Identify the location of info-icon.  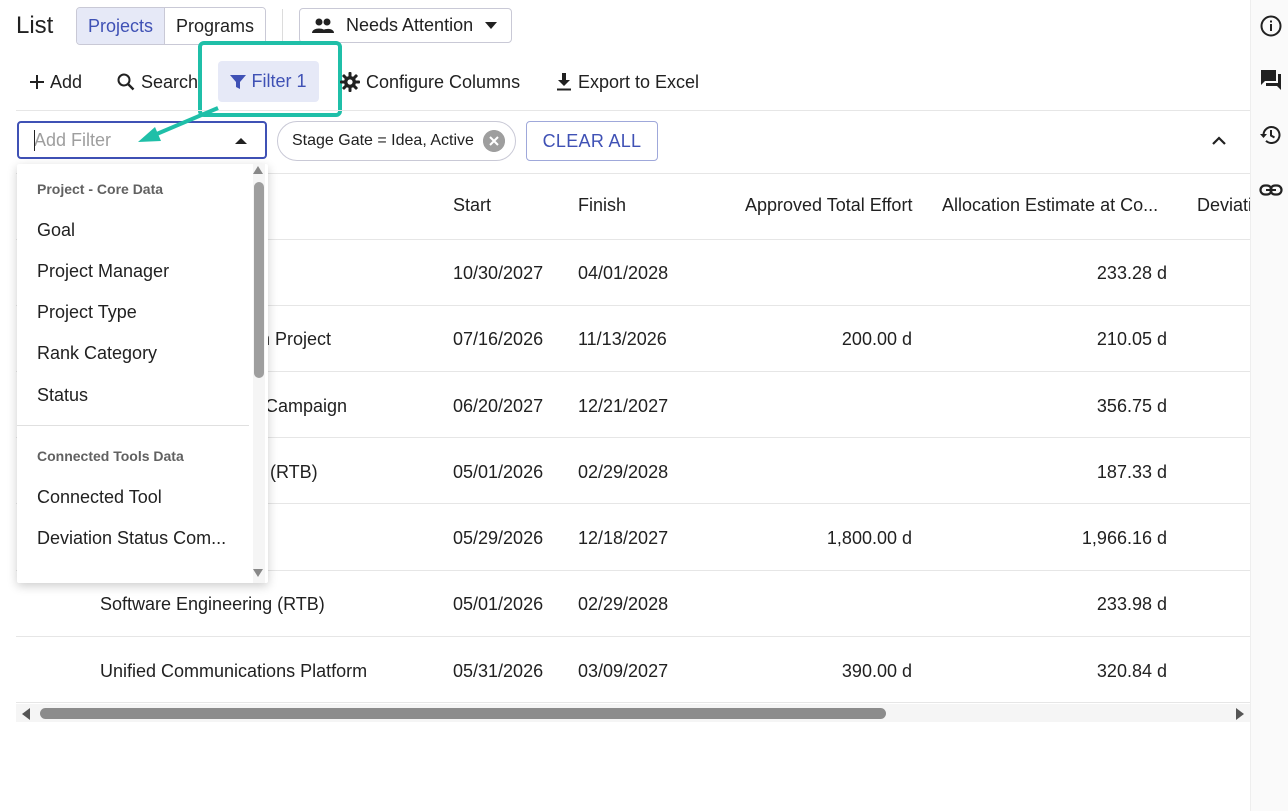
(1271, 26).